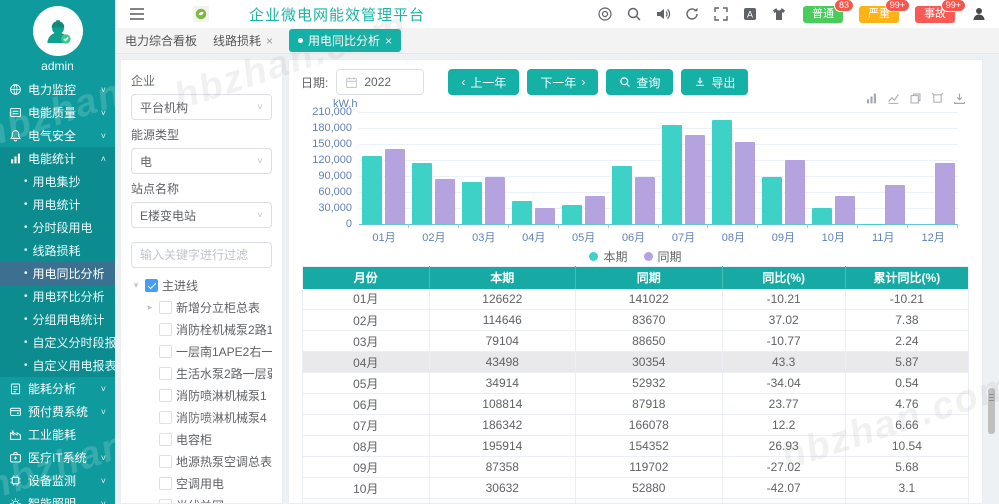  I want to click on table-row: 09月 87358 119702 -27.02 5.68, so click(635, 467).